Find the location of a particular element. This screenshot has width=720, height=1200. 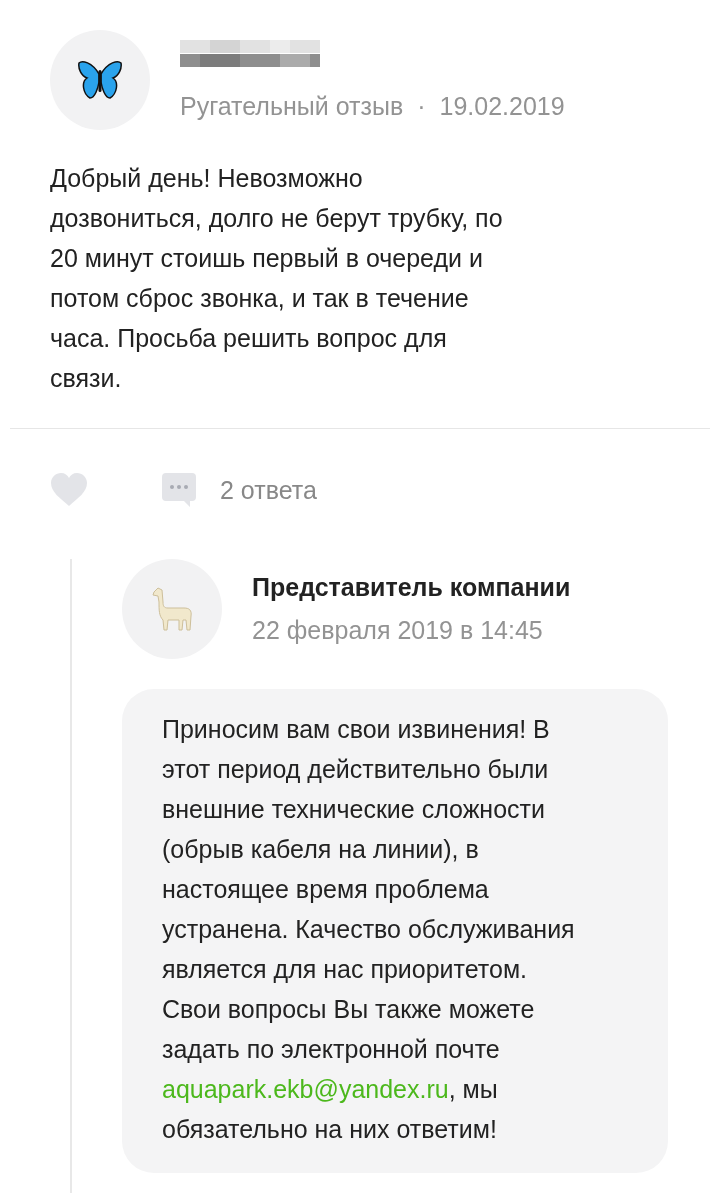

like-icon is located at coordinates (69, 490).